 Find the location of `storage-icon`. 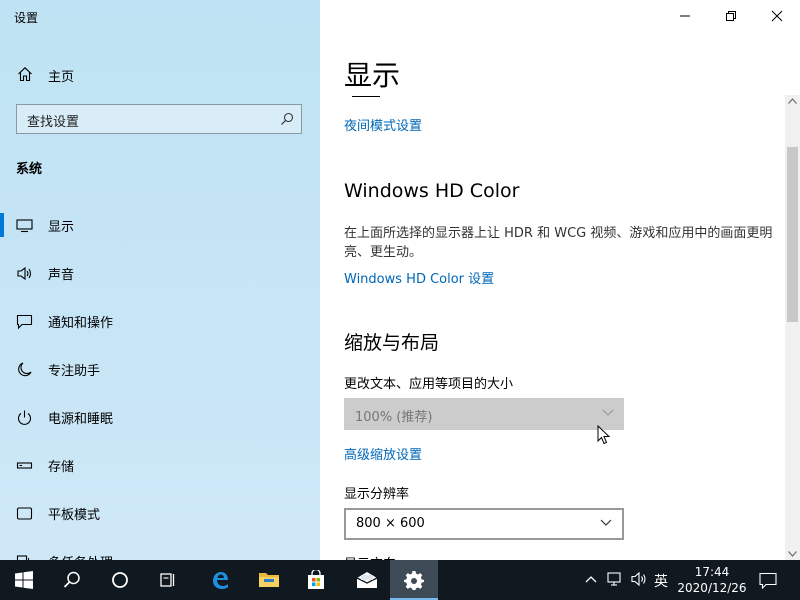

storage-icon is located at coordinates (24, 465).